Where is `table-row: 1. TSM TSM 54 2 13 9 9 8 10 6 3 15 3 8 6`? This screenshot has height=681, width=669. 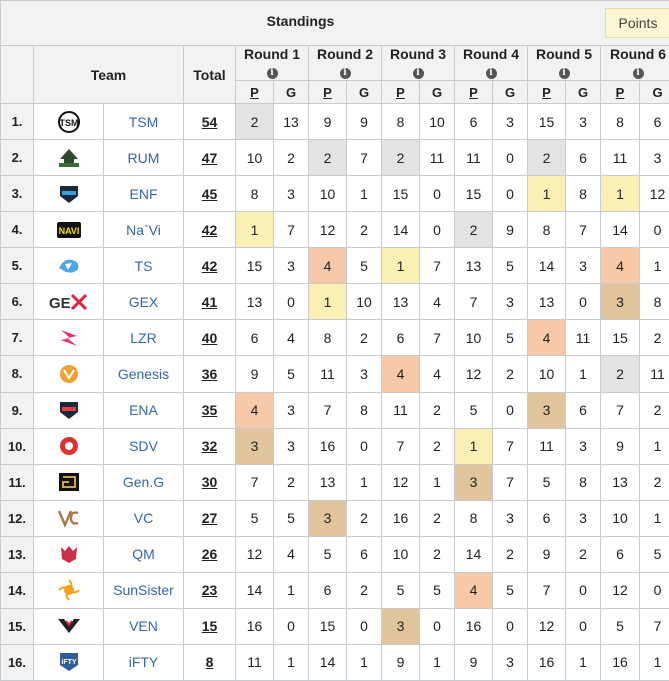 table-row: 1. TSM TSM 54 2 13 9 9 8 10 6 3 15 3 8 6 is located at coordinates (334, 121).